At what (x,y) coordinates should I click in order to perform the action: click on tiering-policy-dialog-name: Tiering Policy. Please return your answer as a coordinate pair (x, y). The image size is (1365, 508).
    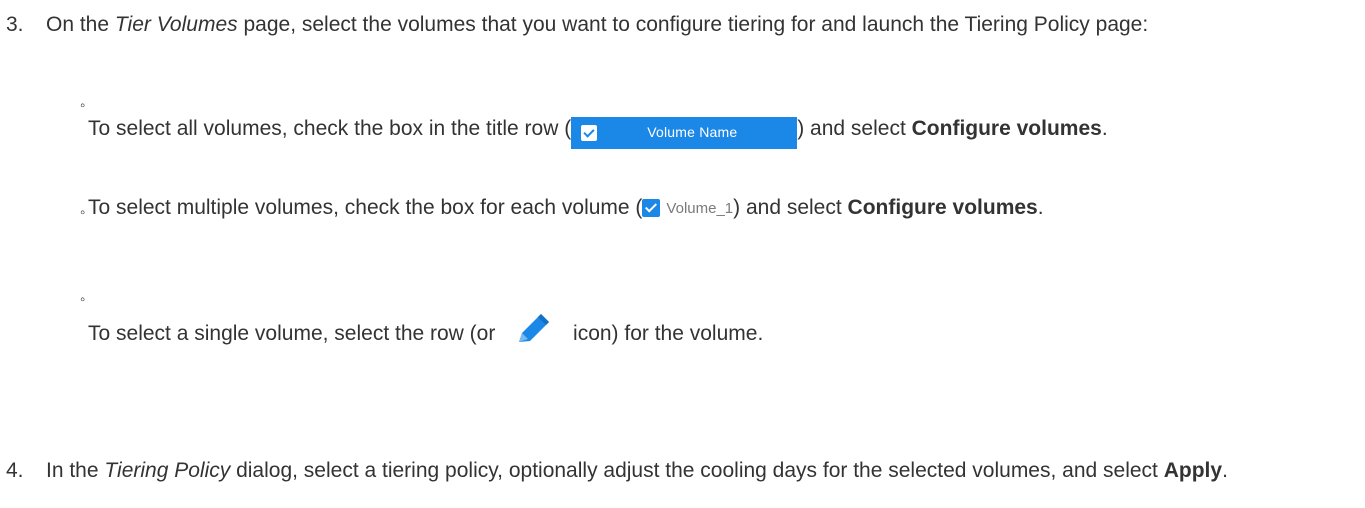
    Looking at the image, I should click on (167, 470).